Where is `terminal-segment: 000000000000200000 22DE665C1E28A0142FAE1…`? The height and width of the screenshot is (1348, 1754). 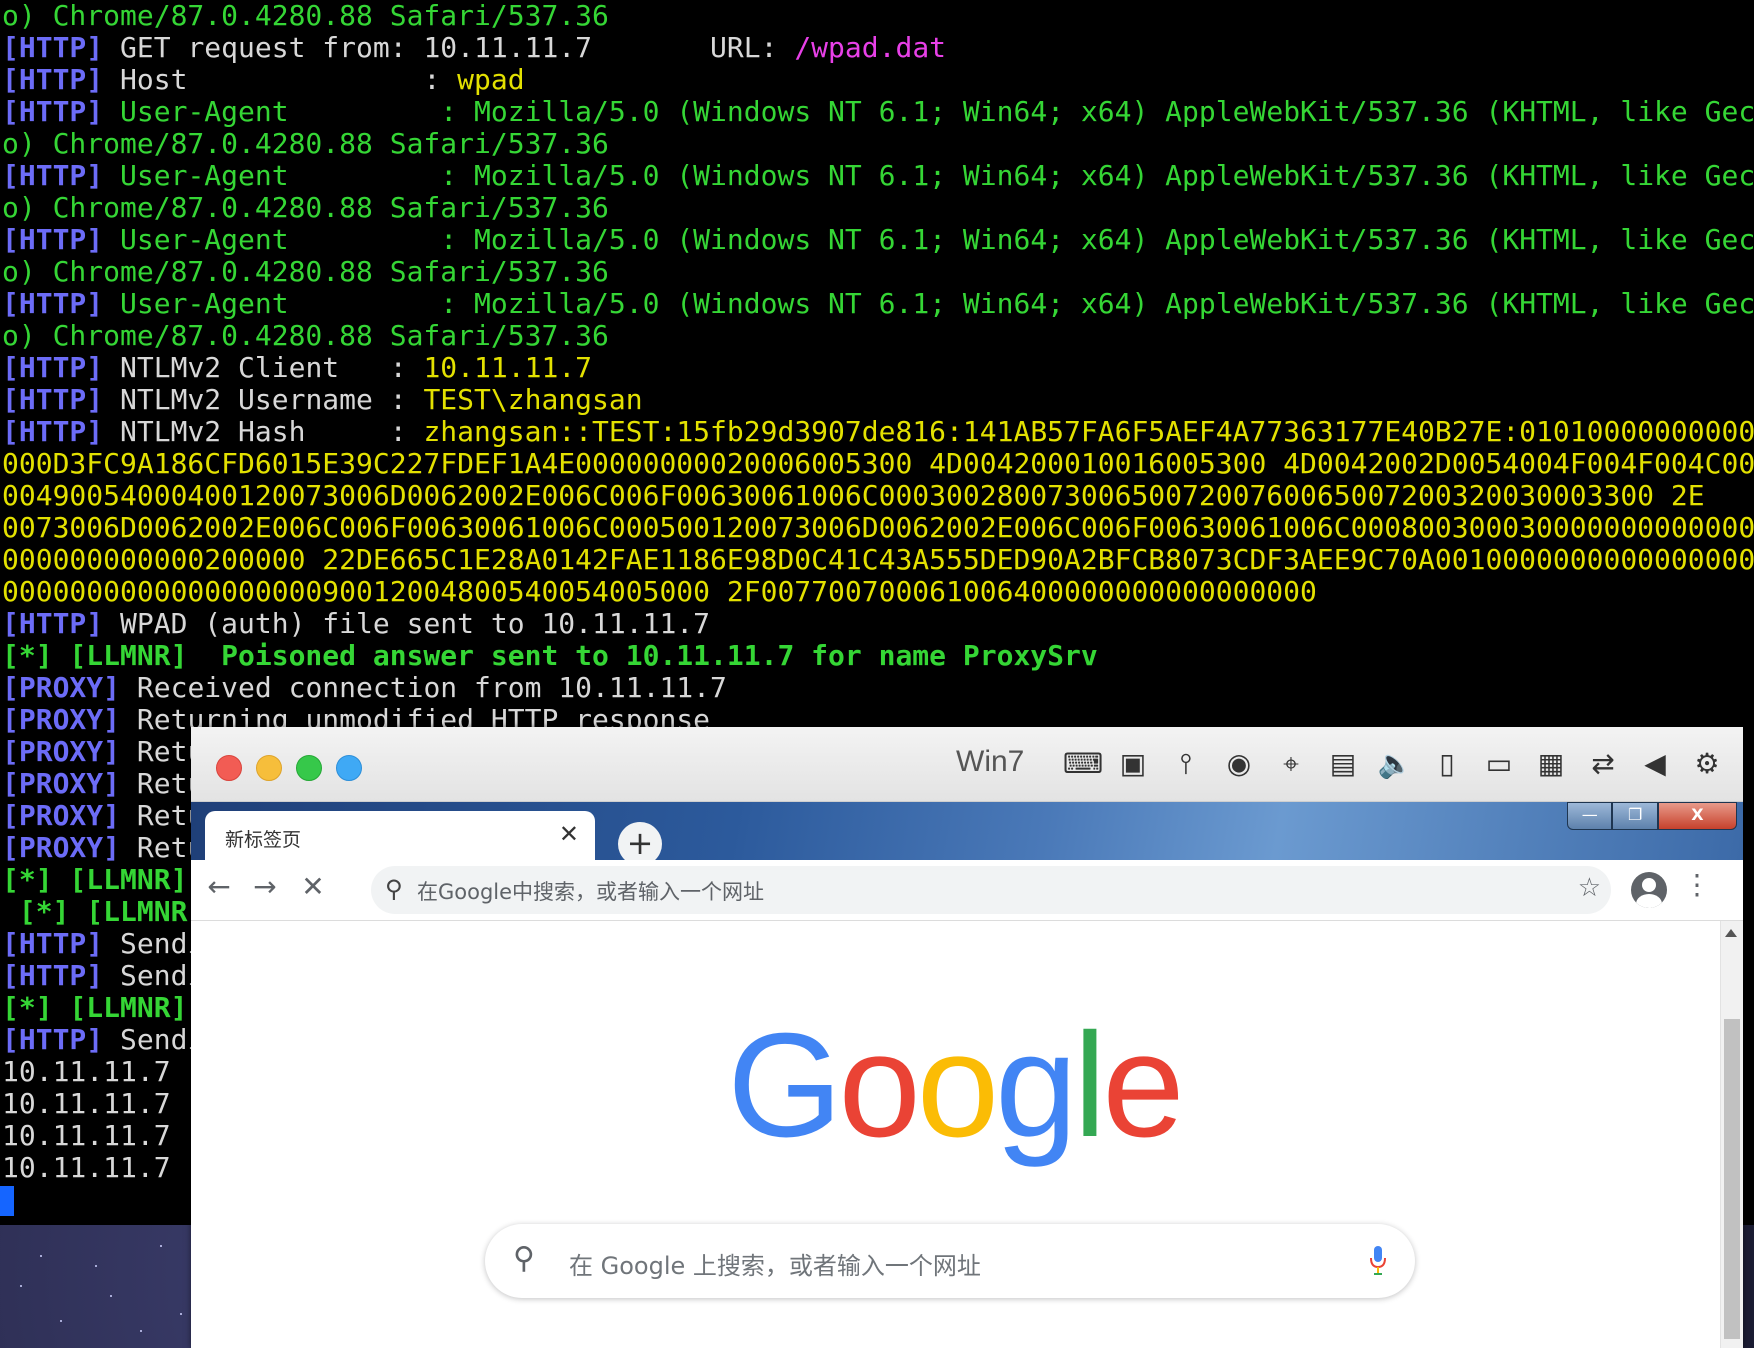
terminal-segment: 000000000000200000 22DE665C1E28A0142FAE1… is located at coordinates (878, 559).